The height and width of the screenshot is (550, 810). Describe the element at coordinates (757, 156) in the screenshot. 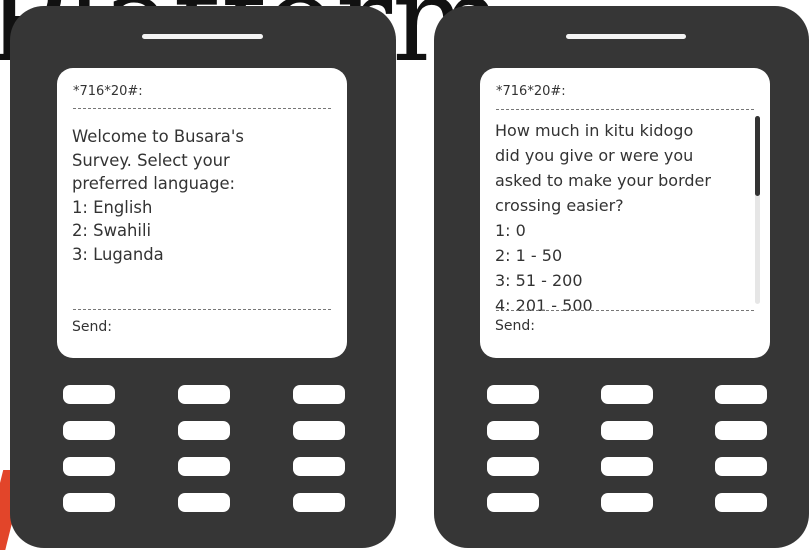

I see `scrollbar-thumb` at that location.